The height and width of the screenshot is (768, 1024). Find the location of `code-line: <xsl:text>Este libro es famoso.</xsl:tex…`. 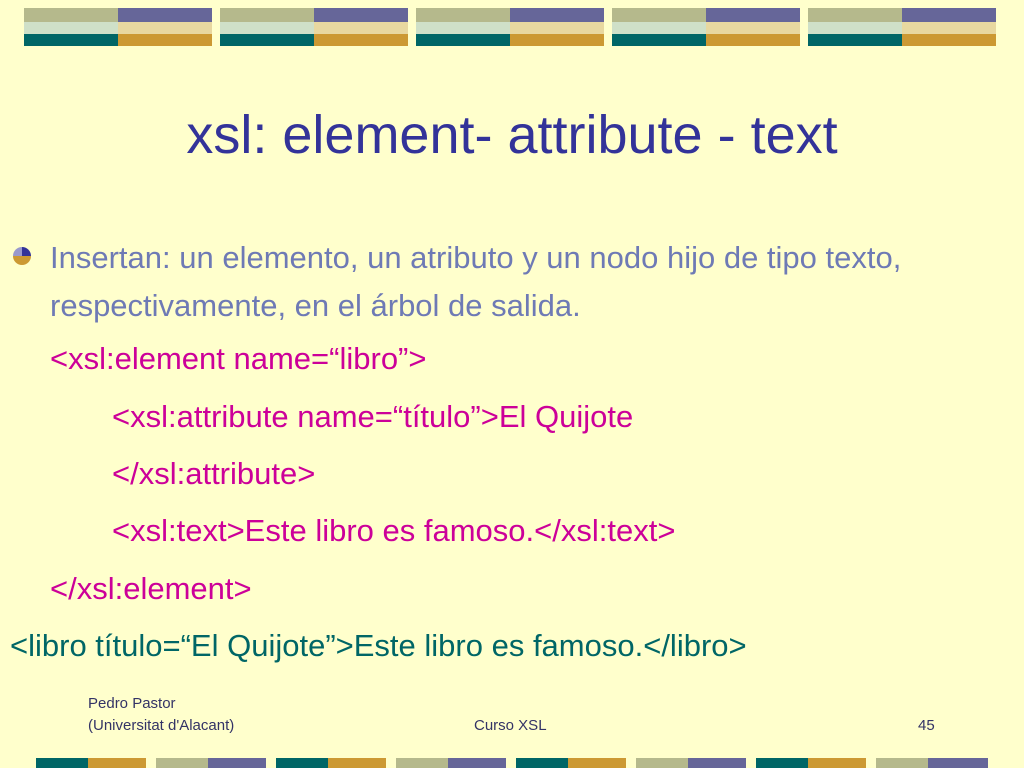

code-line: <xsl:text>Este libro es famoso.</xsl:tex… is located at coordinates (394, 530).